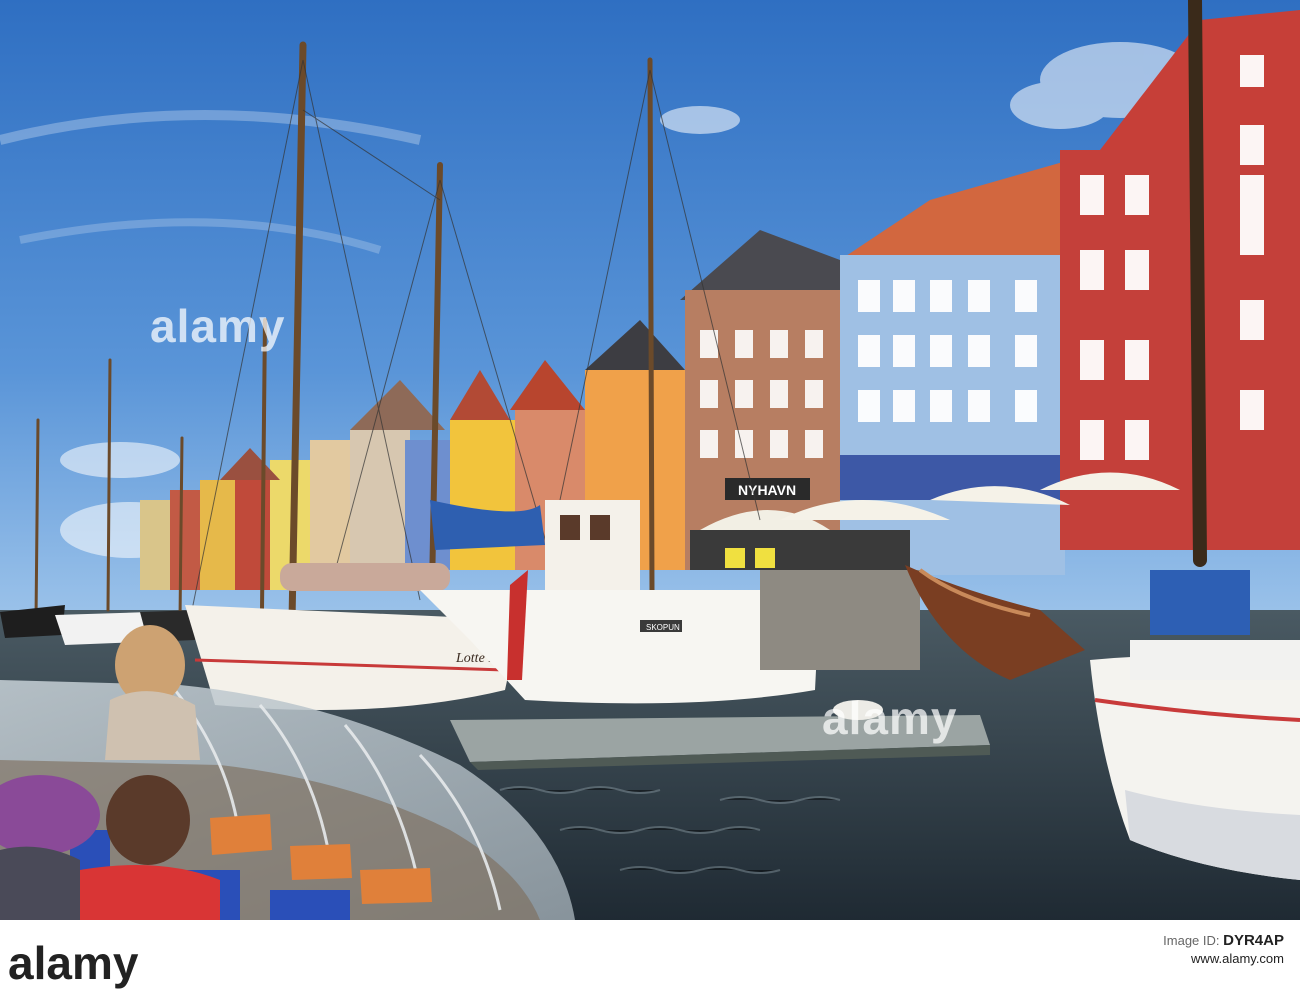 The height and width of the screenshot is (1005, 1300). What do you see at coordinates (1253, 940) in the screenshot?
I see `image-id: DYR4AP` at bounding box center [1253, 940].